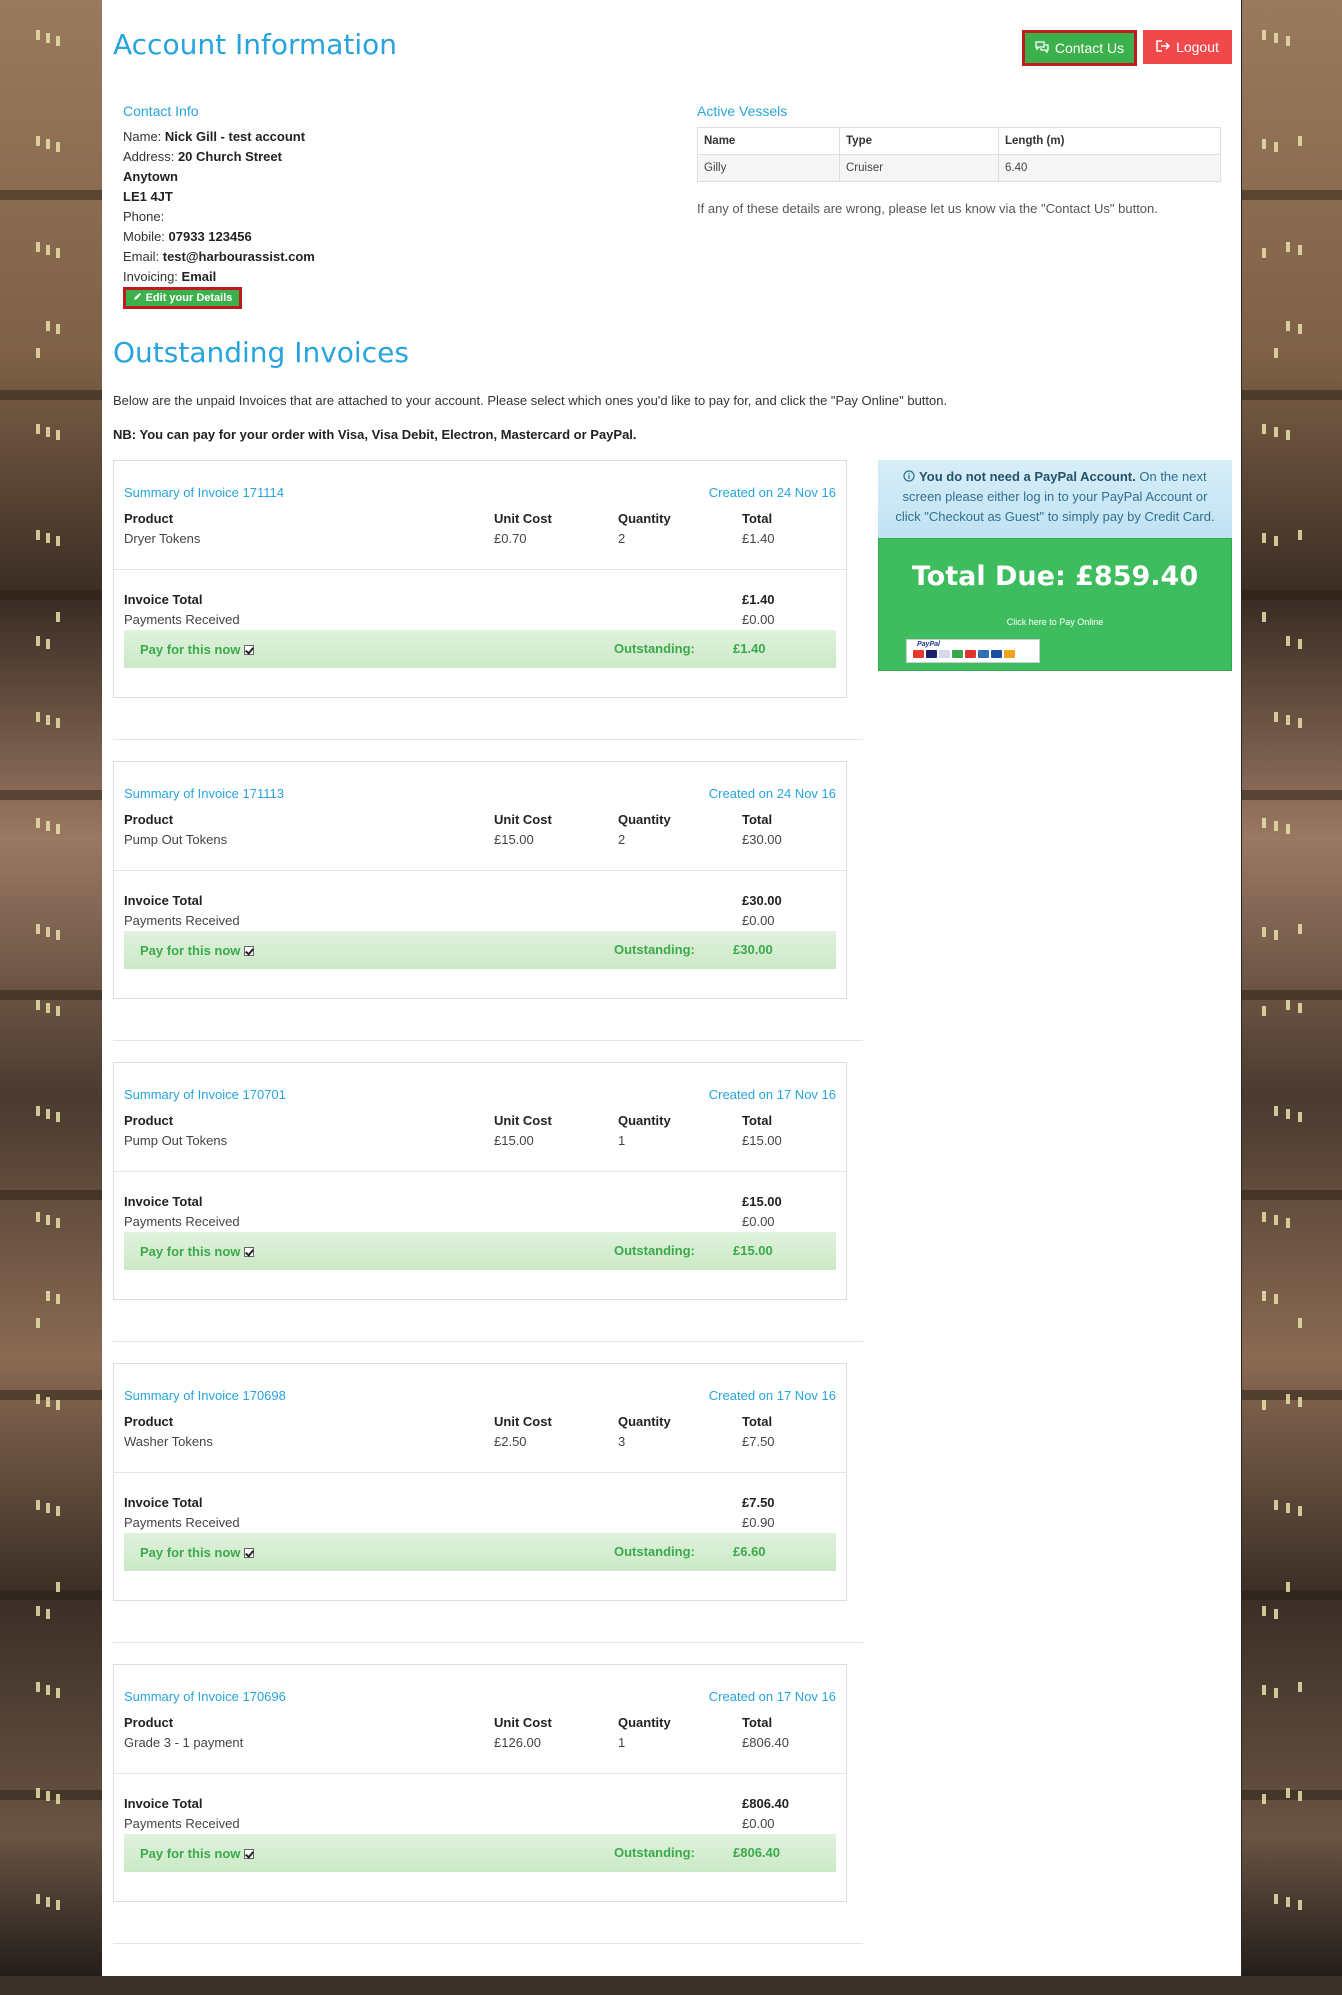  What do you see at coordinates (959, 154) in the screenshot?
I see `vessels-table: Name Type Length (m) Gilly Cruiser 6.40` at bounding box center [959, 154].